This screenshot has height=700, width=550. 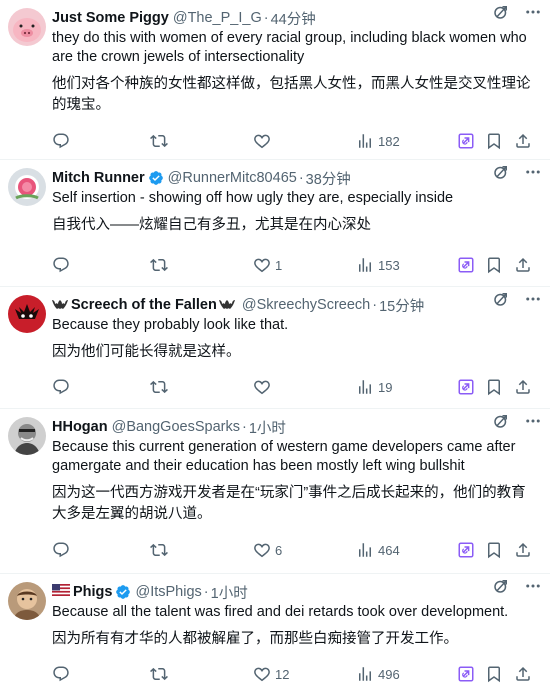 What do you see at coordinates (217, 18) in the screenshot?
I see `user-handle: @The_P_I_G` at bounding box center [217, 18].